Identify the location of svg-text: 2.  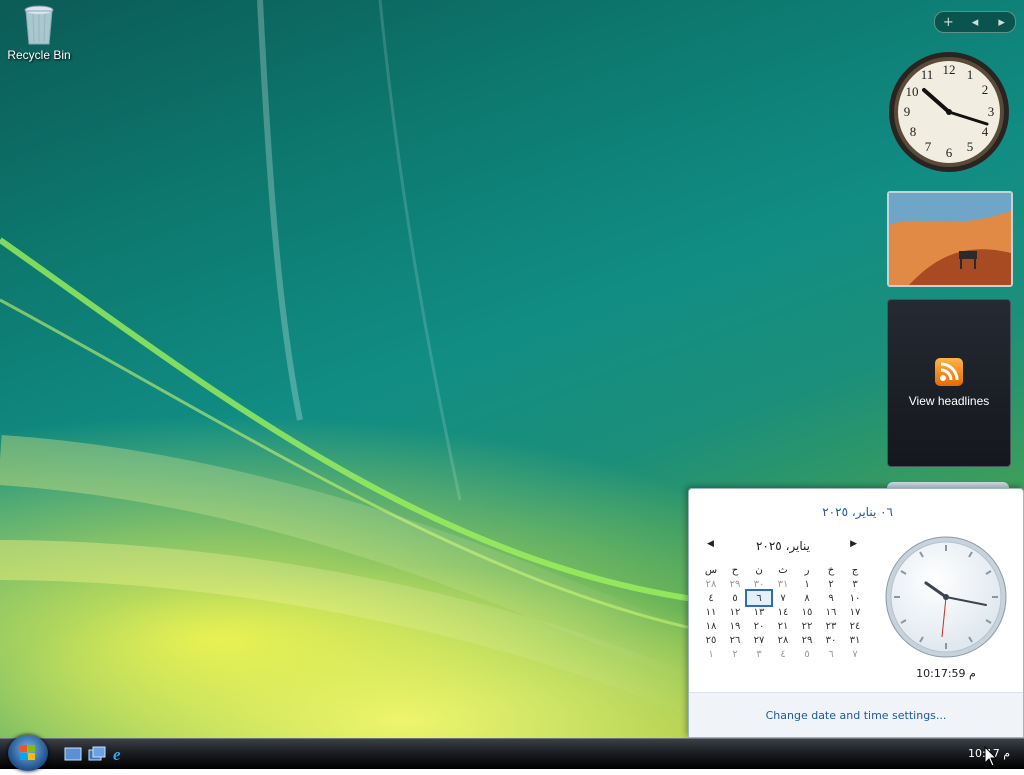
(985, 89).